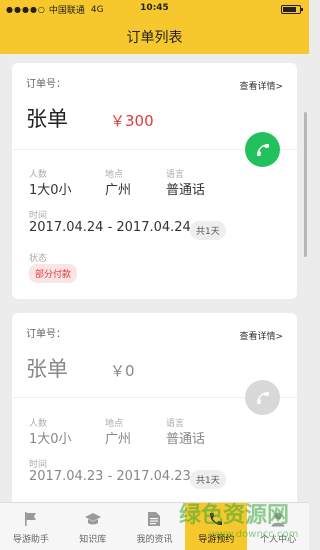  I want to click on call-button, so click(262, 149).